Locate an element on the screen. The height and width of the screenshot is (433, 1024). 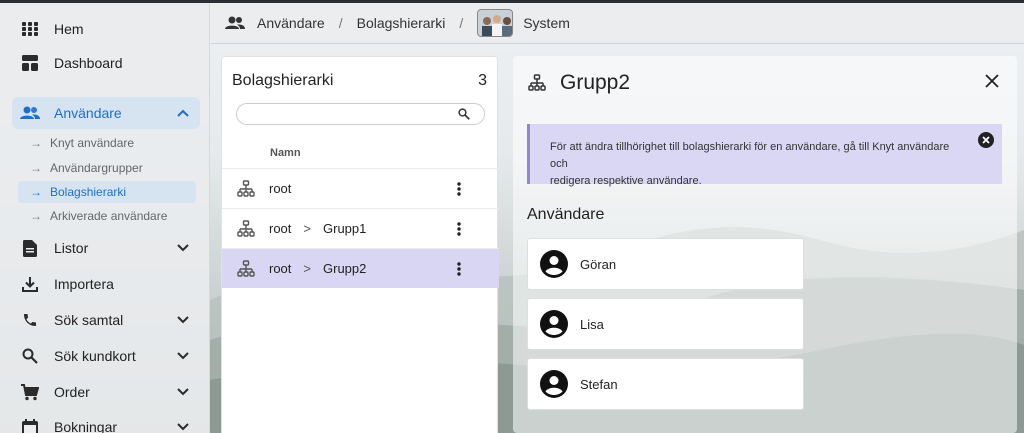
user-card: Lisa is located at coordinates (665, 324).